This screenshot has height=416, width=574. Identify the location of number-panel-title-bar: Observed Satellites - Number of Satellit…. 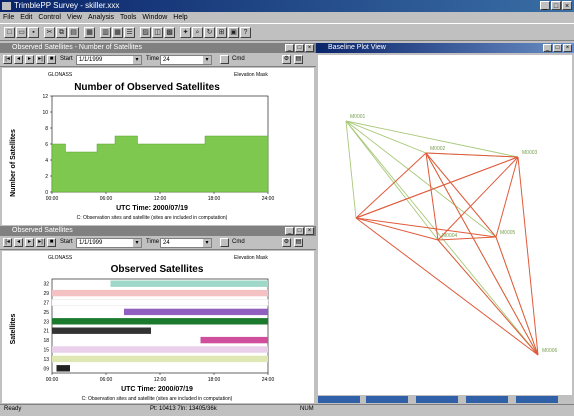
(158, 48).